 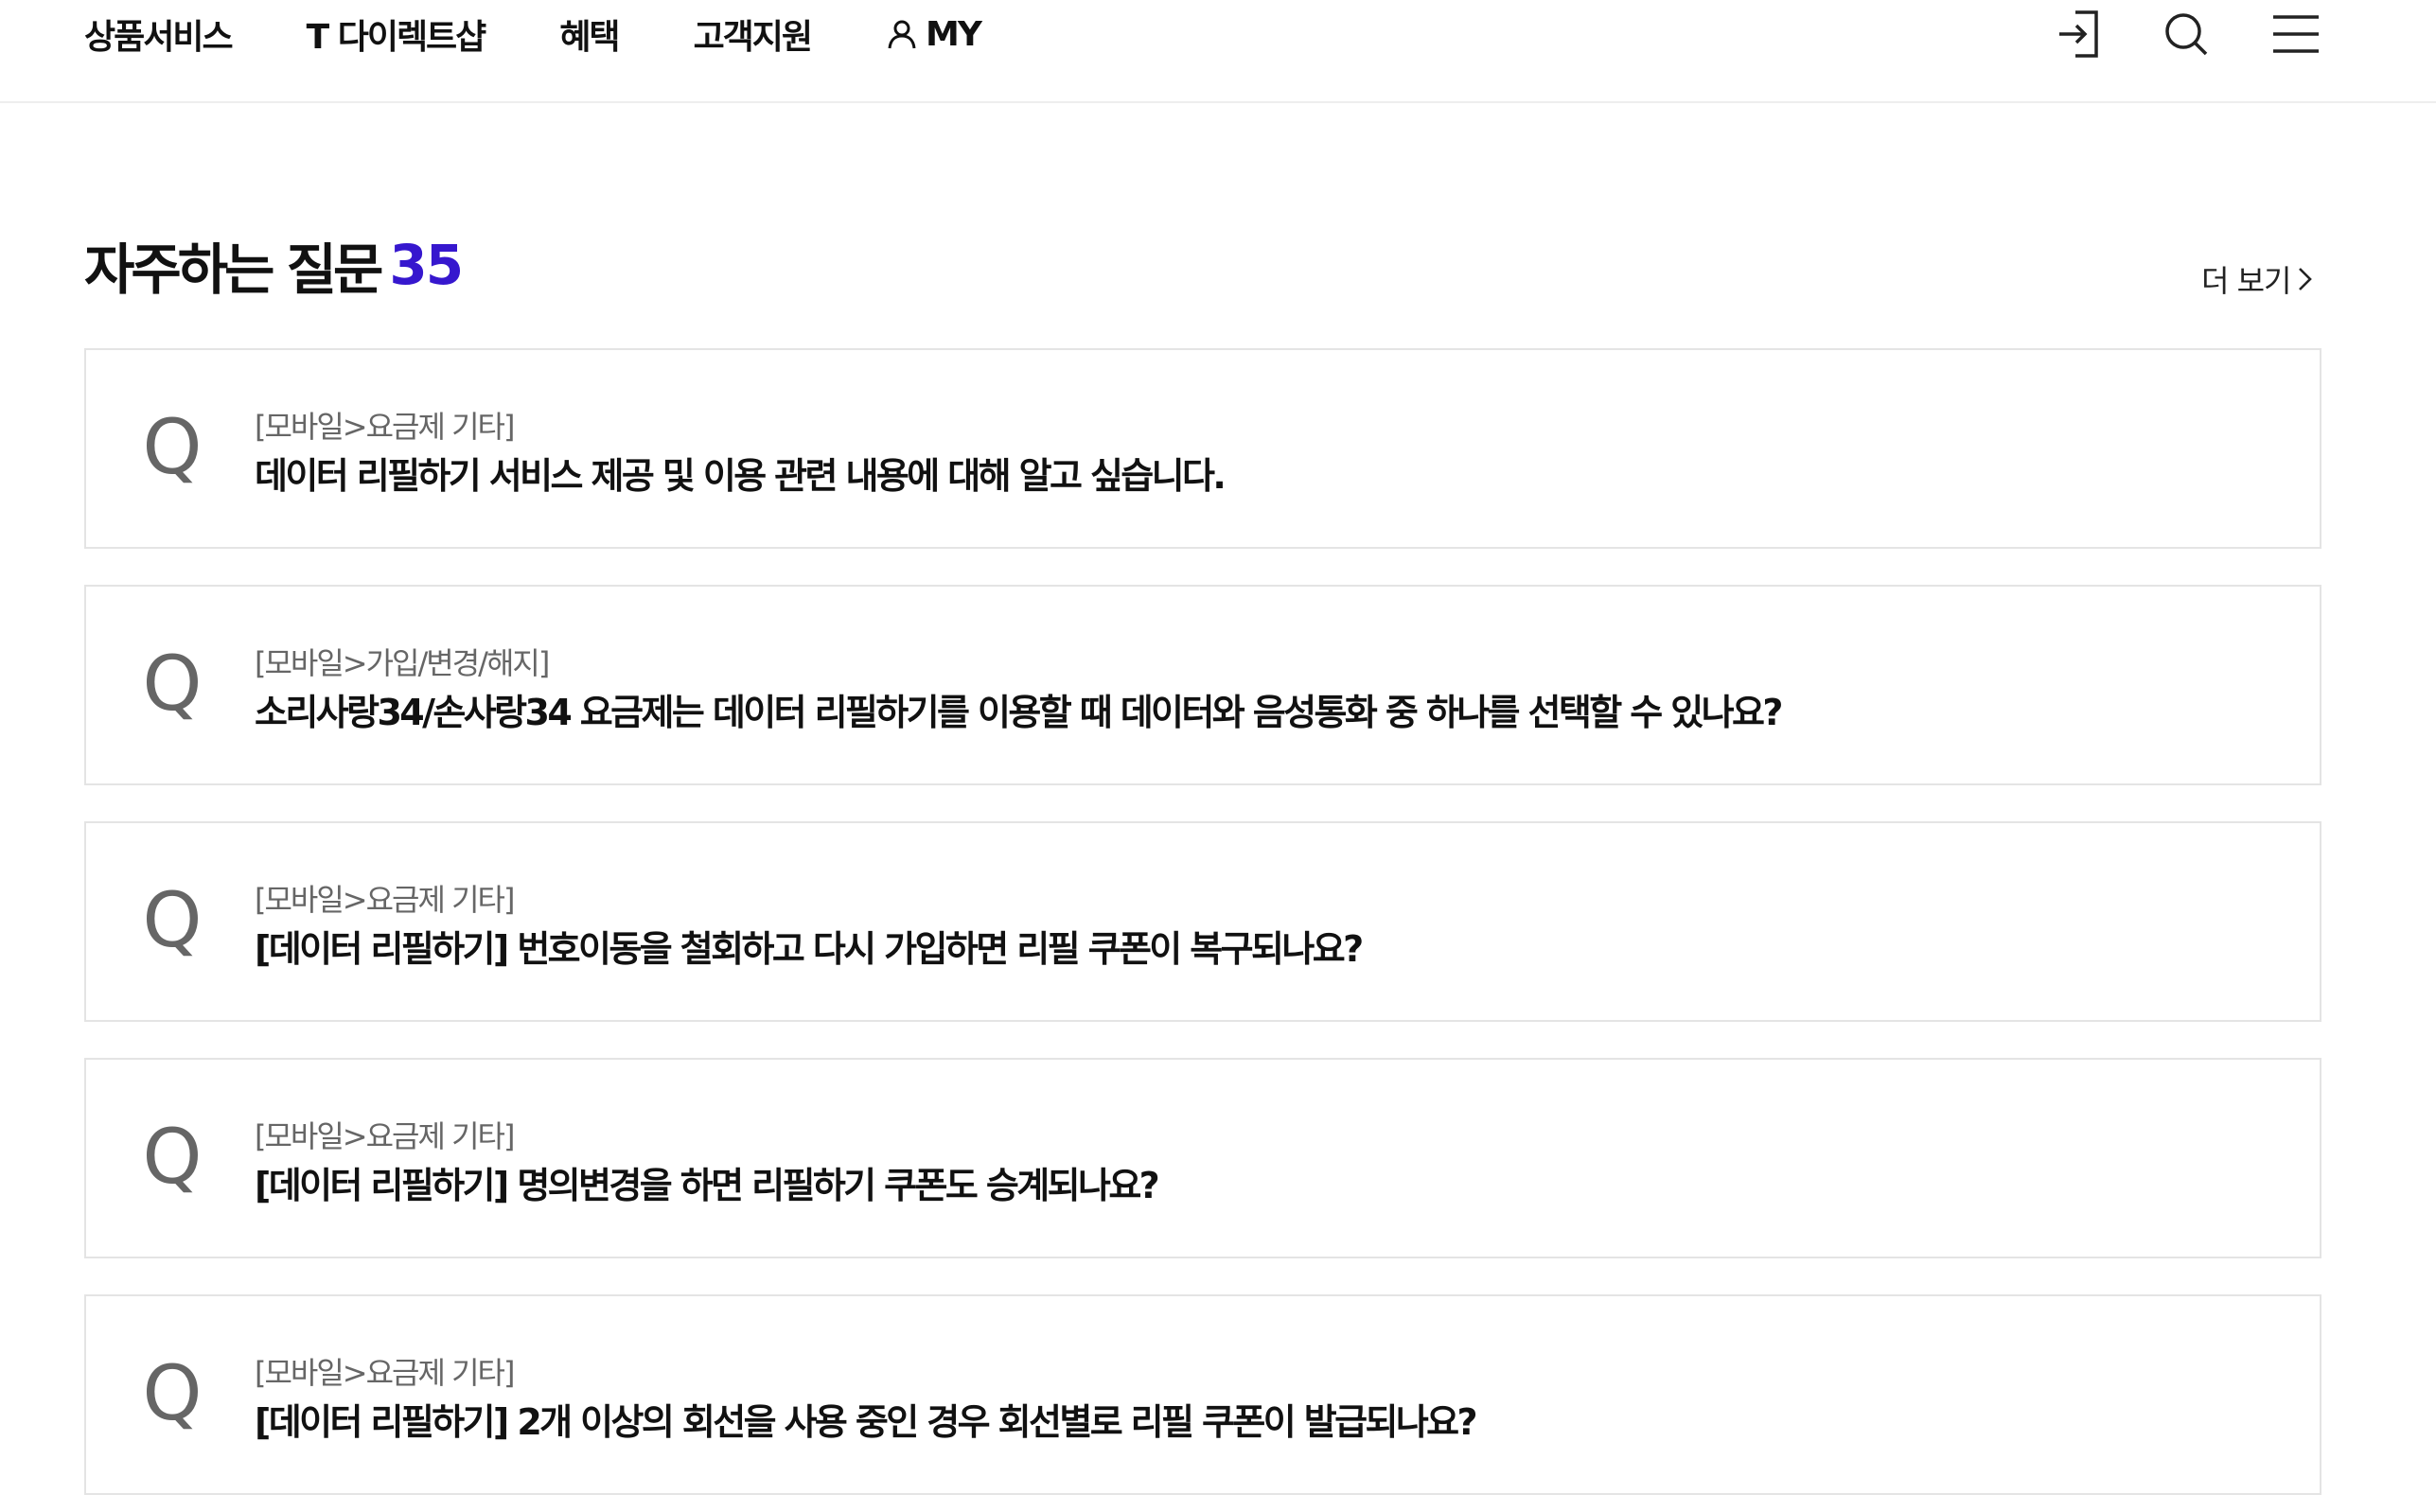 I want to click on nav-item-benefits: 혜택, so click(x=590, y=34).